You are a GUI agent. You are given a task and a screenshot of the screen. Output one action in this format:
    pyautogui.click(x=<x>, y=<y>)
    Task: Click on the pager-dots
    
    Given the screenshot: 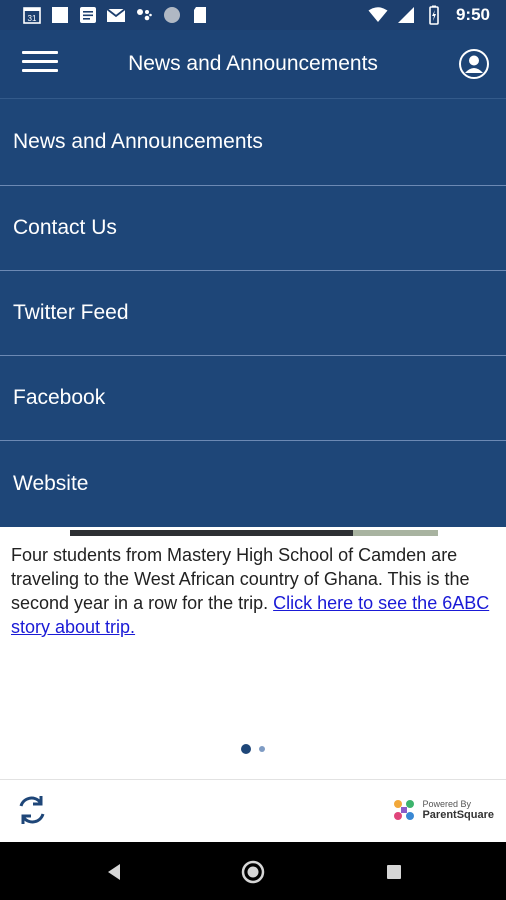 What is the action you would take?
    pyautogui.click(x=253, y=749)
    